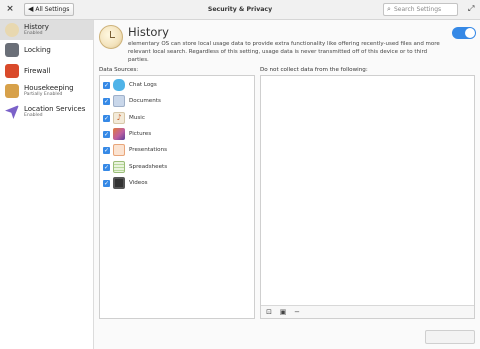  What do you see at coordinates (367, 311) in the screenshot?
I see `exclusions-toolbar: ⊡ ▣ −` at bounding box center [367, 311].